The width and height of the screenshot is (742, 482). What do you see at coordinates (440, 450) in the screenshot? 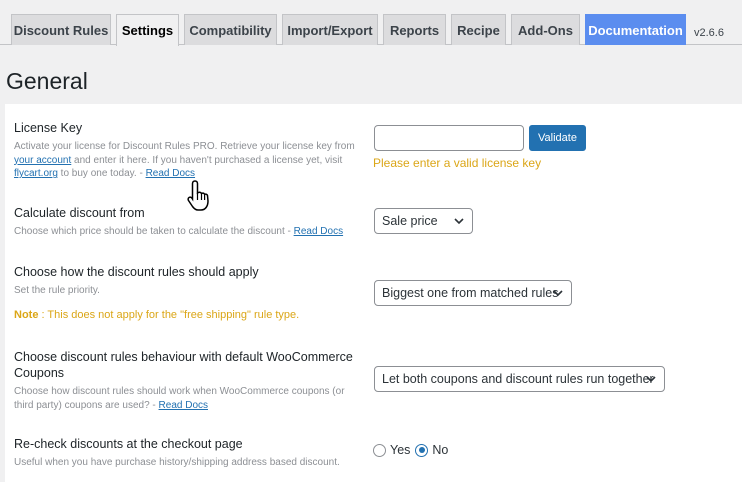
I see `recheck-no-label: No` at bounding box center [440, 450].